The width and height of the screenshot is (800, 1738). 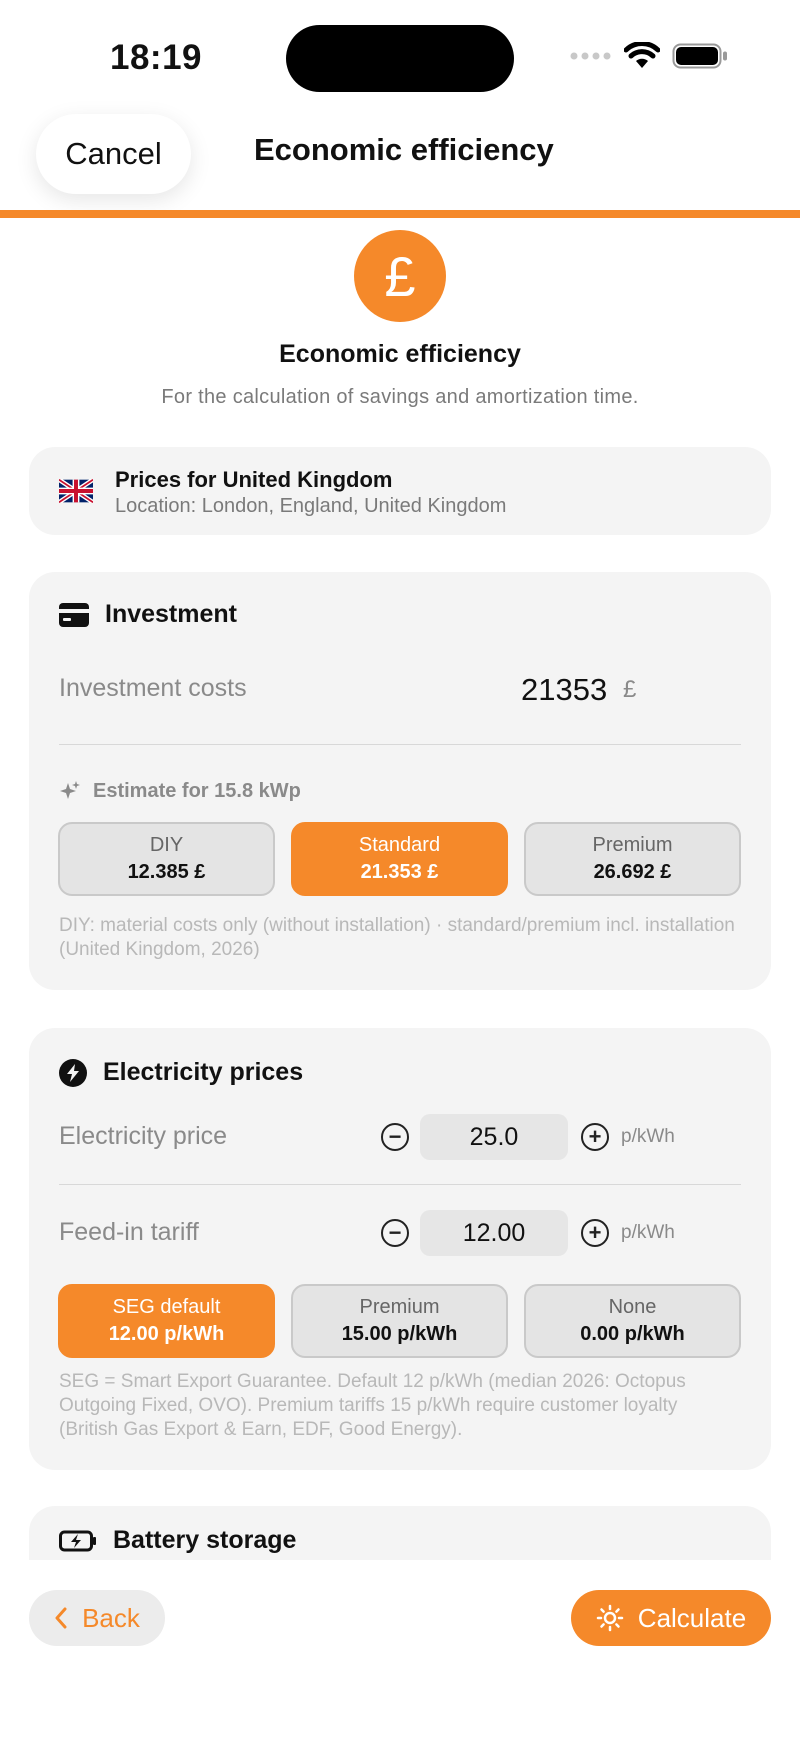 What do you see at coordinates (61, 1618) in the screenshot?
I see `chevron-left-icon` at bounding box center [61, 1618].